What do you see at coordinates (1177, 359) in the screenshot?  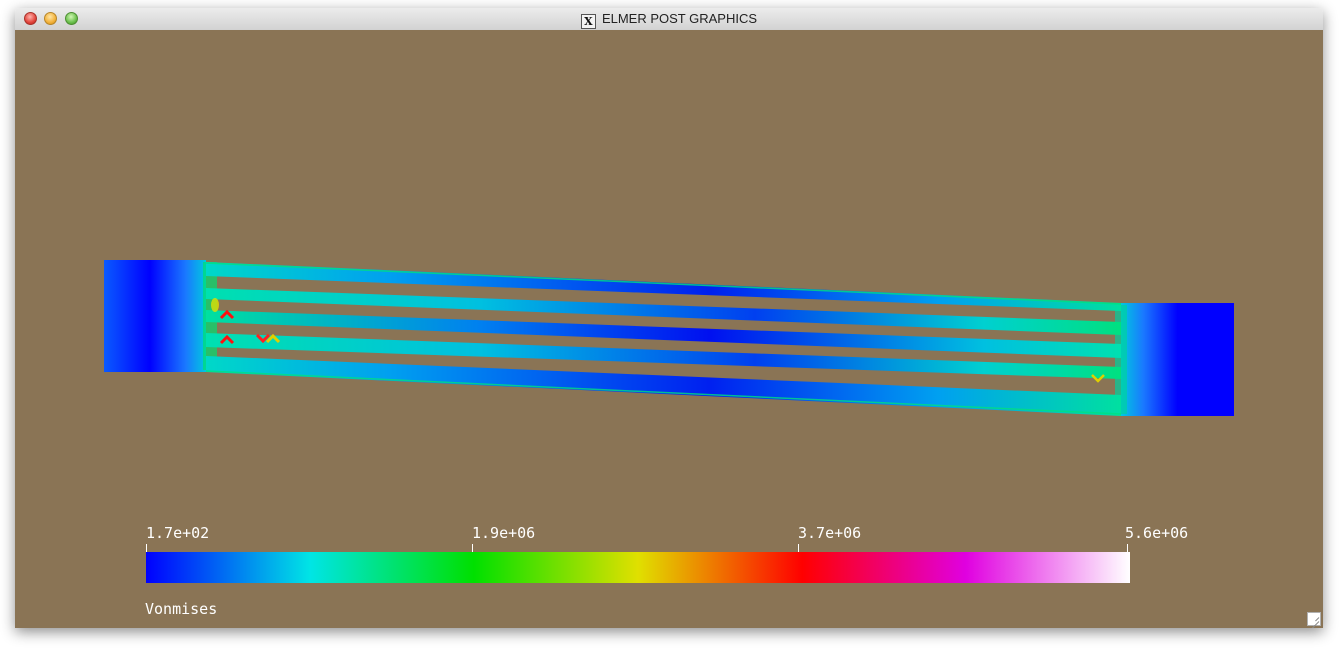 I see `right-anchor-block` at bounding box center [1177, 359].